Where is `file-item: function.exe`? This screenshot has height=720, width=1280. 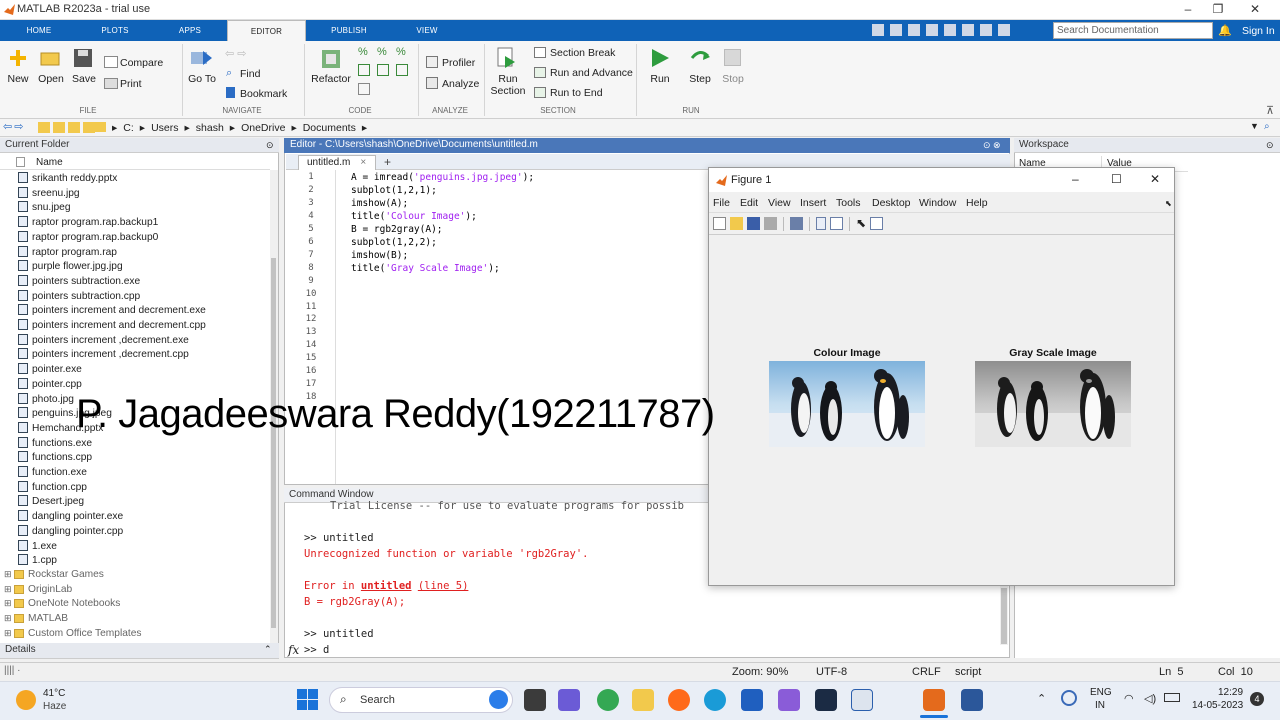 file-item: function.exe is located at coordinates (52, 473).